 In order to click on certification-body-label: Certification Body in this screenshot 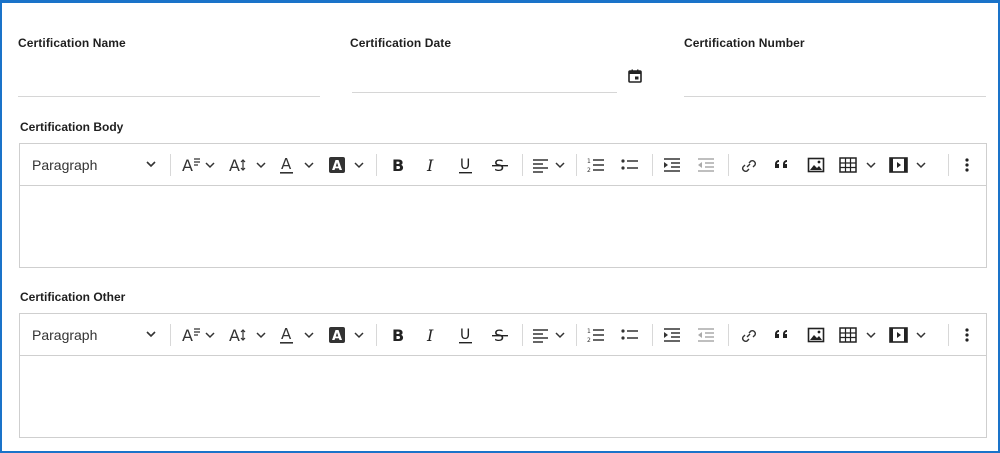, I will do `click(72, 127)`.